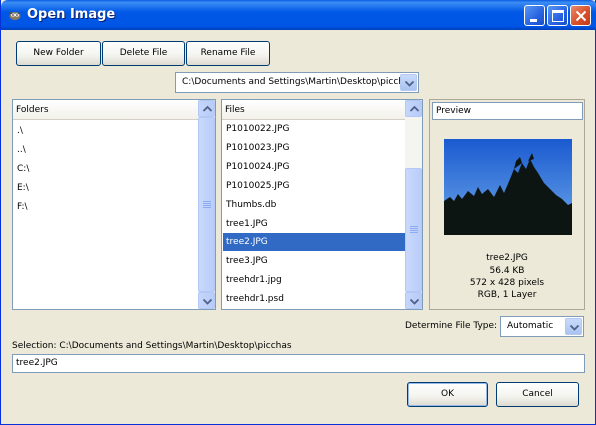  I want to click on files-header: Files, so click(313, 110).